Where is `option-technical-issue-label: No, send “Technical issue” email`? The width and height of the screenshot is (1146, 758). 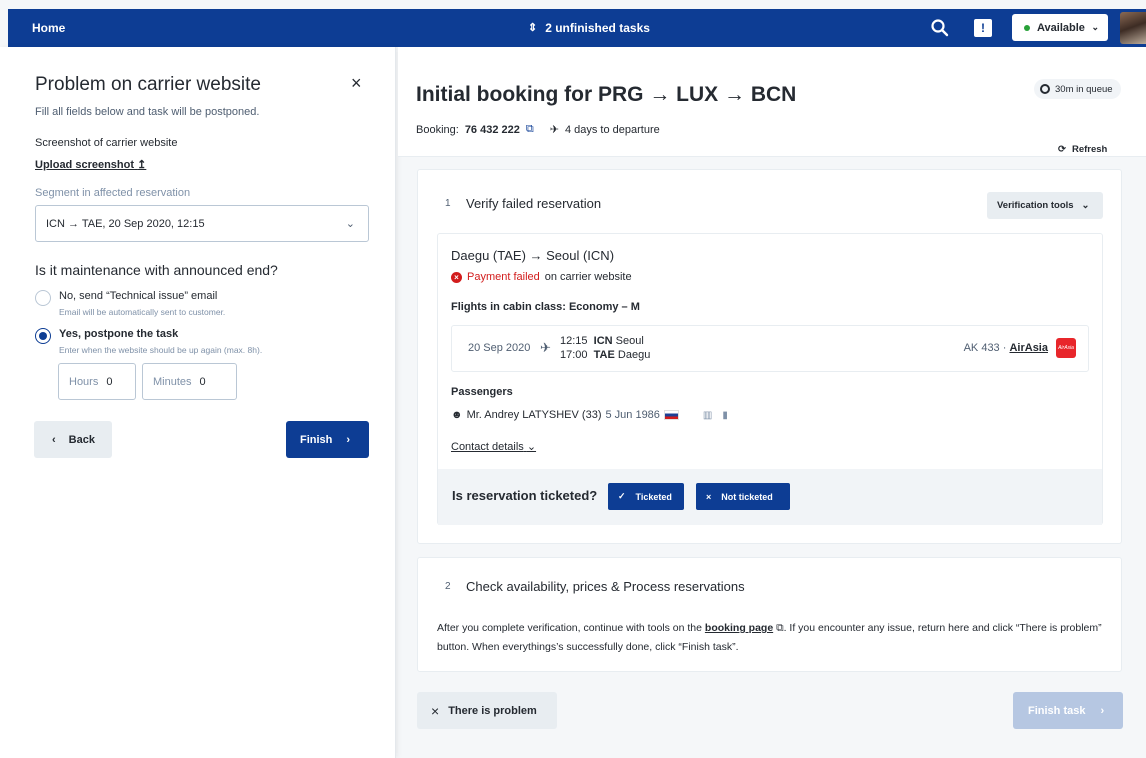 option-technical-issue-label: No, send “Technical issue” email is located at coordinates (138, 296).